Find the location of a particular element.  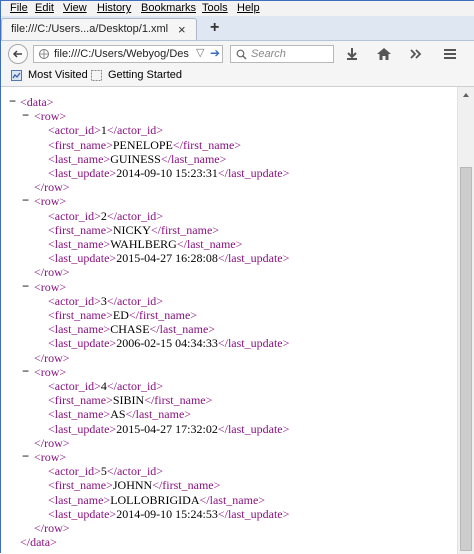

xml-element: <first_name>NICKY</first_name> is located at coordinates (133, 230).